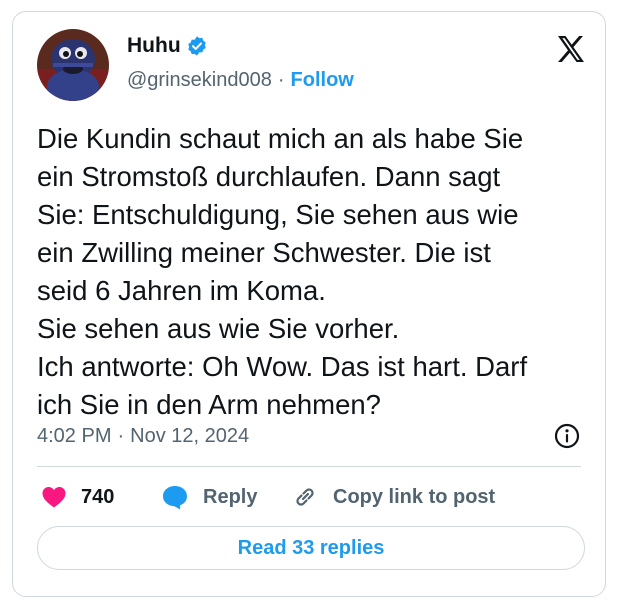  Describe the element at coordinates (567, 436) in the screenshot. I see `info-icon` at that location.